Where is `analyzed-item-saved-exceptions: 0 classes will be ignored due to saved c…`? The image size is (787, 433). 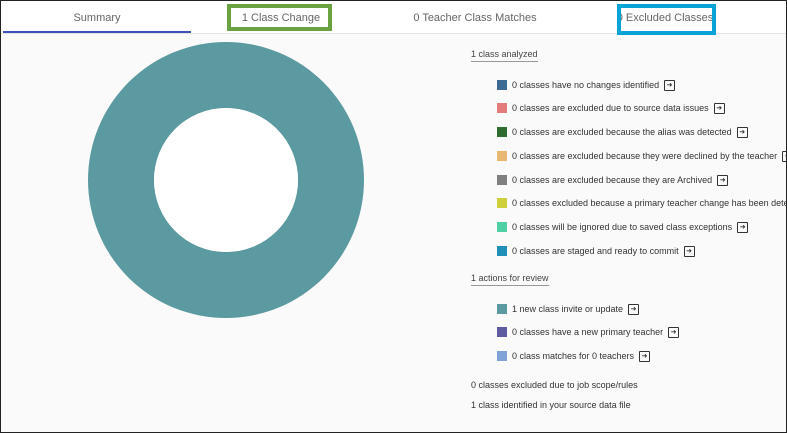 analyzed-item-saved-exceptions: 0 classes will be ignored due to saved c… is located at coordinates (623, 227).